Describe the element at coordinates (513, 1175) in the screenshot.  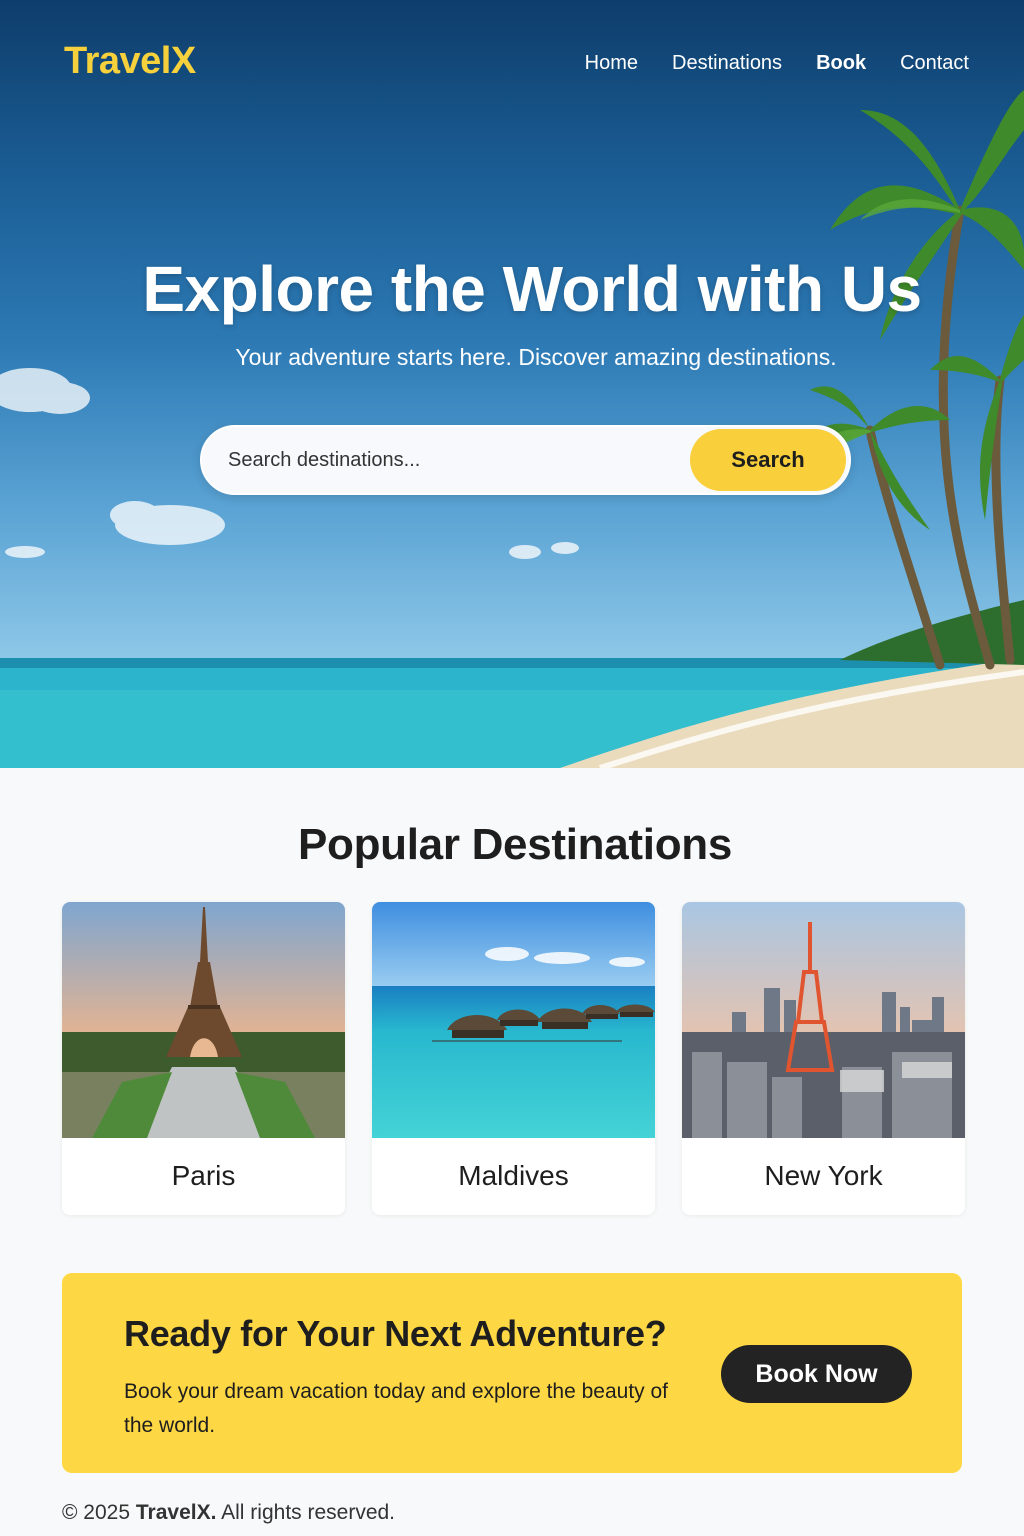
I see `destination-name: Maldives` at that location.